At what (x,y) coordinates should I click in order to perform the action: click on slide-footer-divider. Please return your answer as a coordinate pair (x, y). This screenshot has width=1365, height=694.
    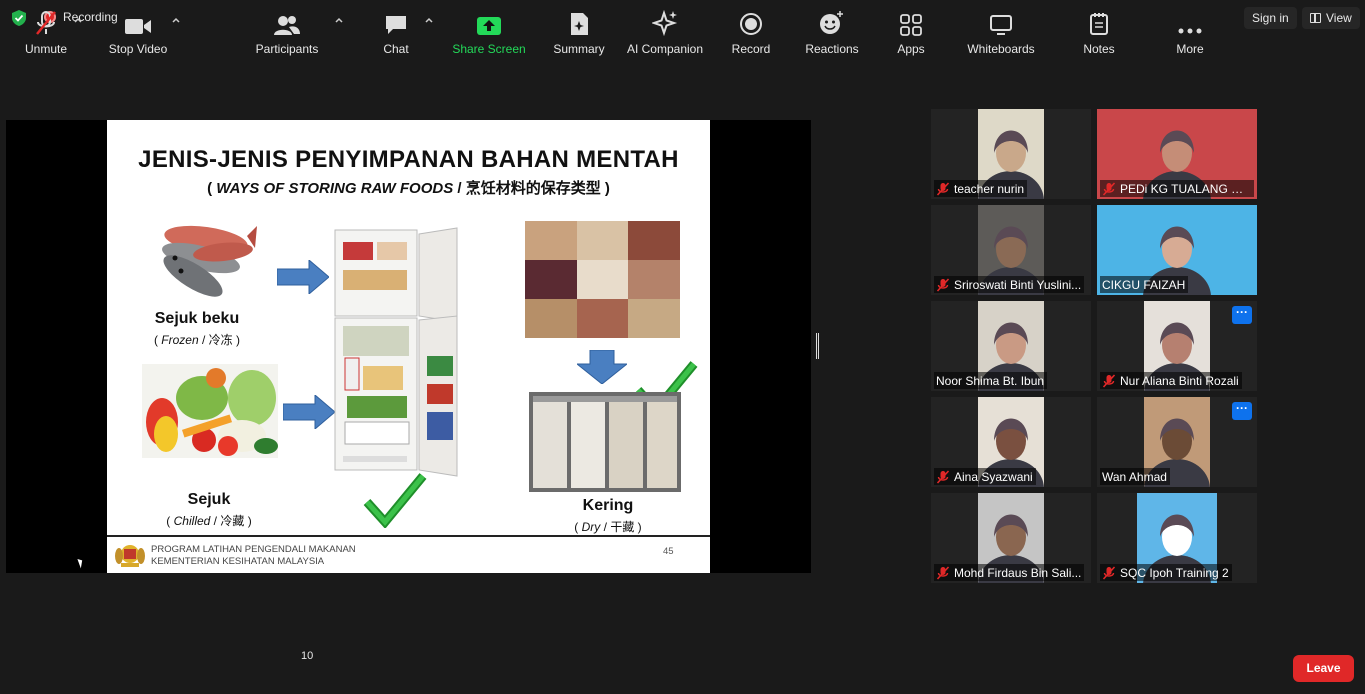
    Looking at the image, I should click on (408, 536).